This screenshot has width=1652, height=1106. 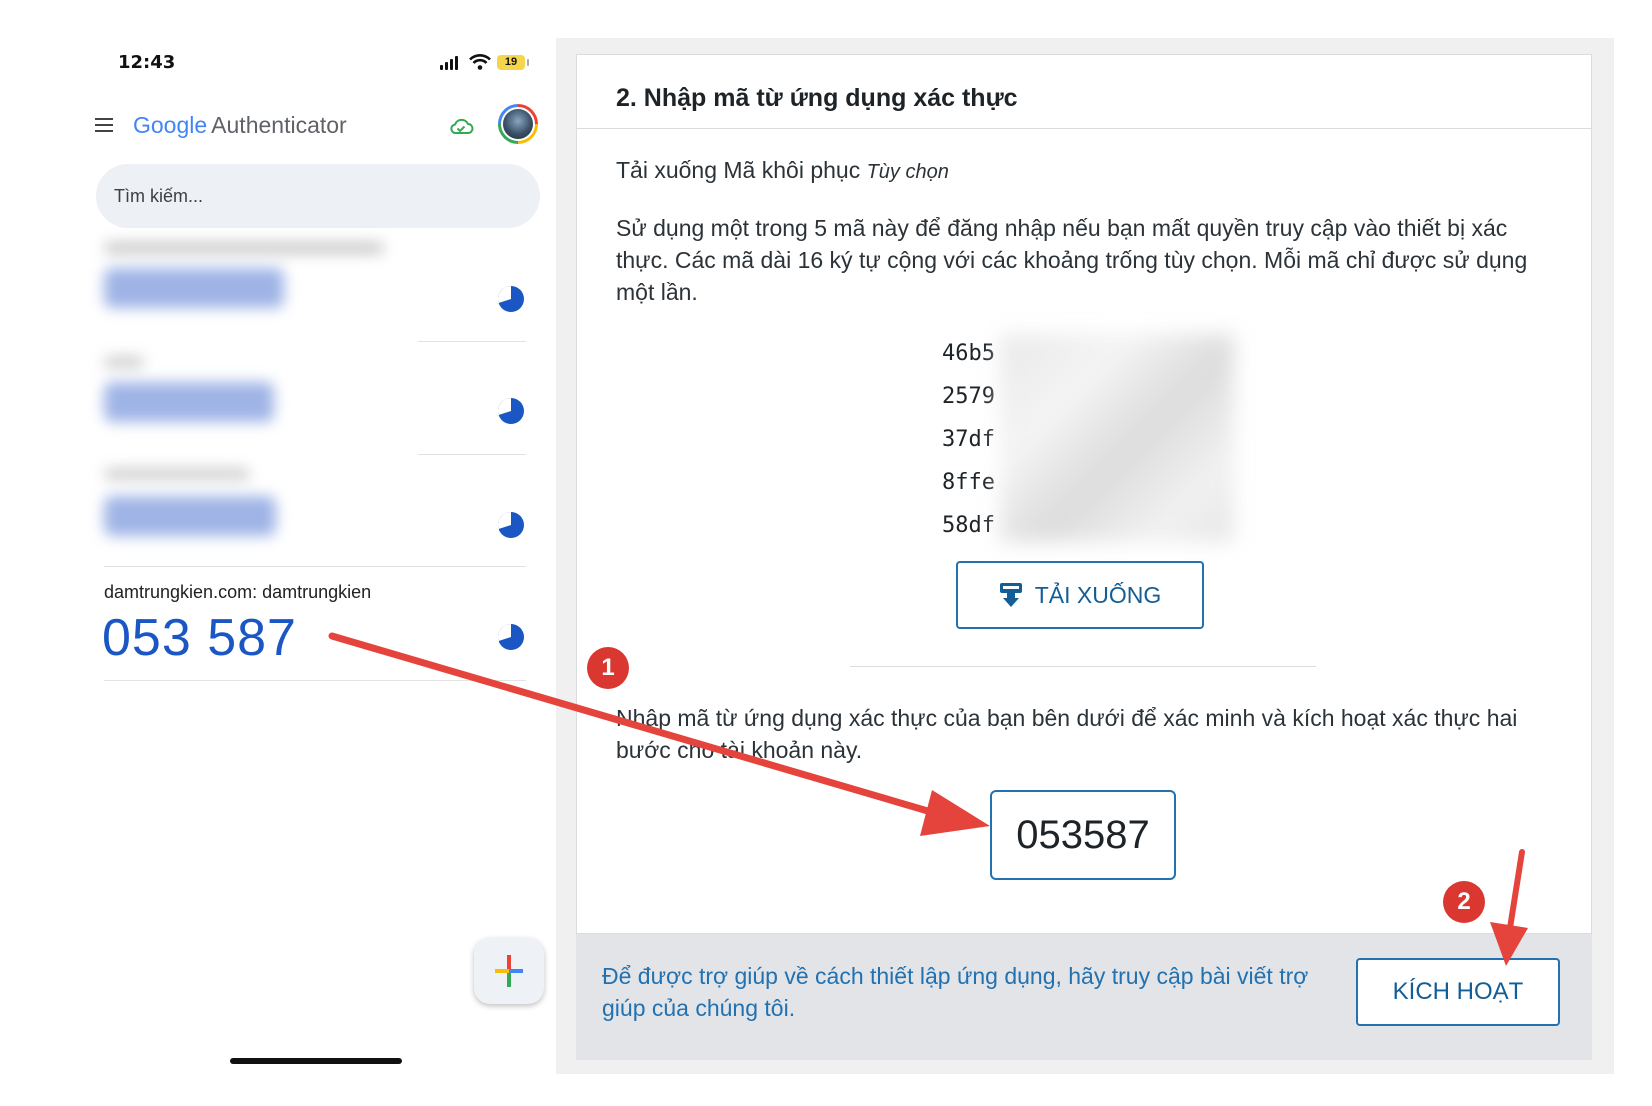 I want to click on recovery-heading: Tải xuống Mã khôi phục Tùy chọn, so click(x=782, y=171).